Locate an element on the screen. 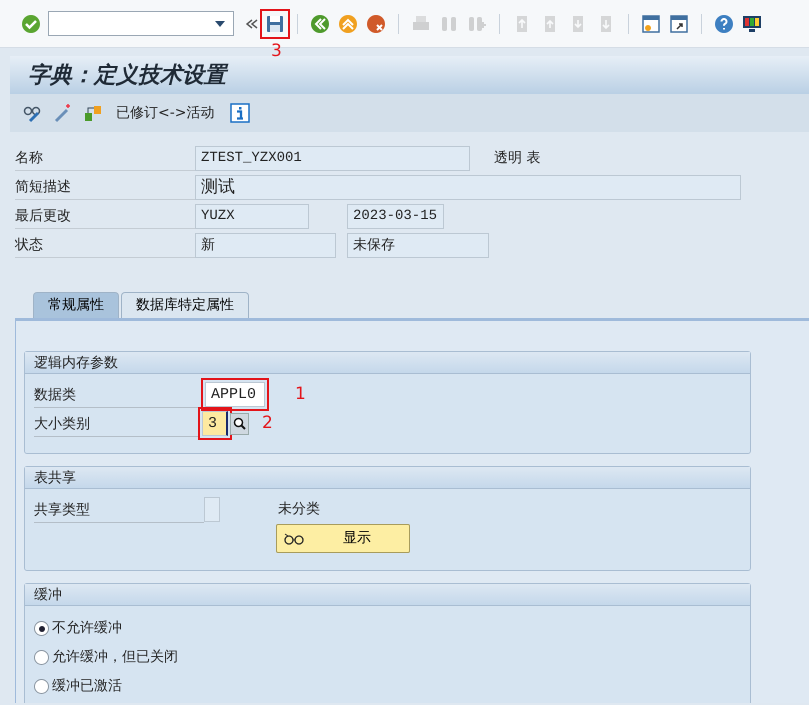 This screenshot has height=705, width=809. annotation-number: 1 is located at coordinates (300, 394).